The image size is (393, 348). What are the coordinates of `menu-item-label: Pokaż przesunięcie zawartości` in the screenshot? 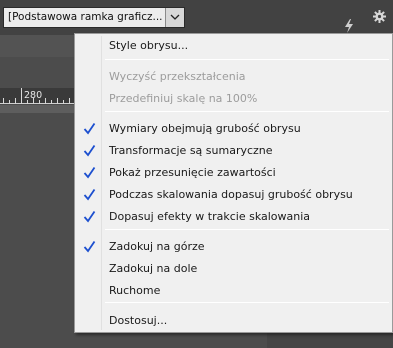 It's located at (192, 172).